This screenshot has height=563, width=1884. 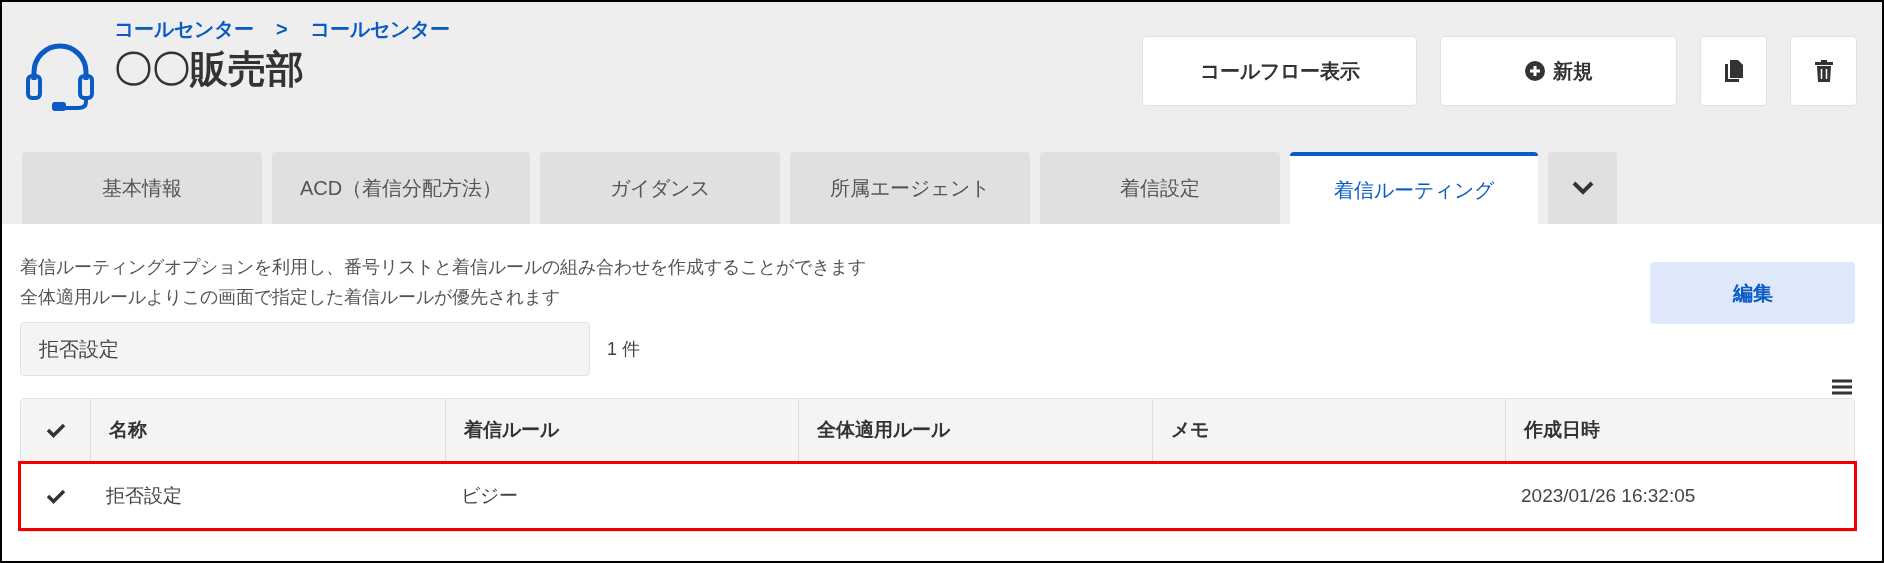 What do you see at coordinates (623, 349) in the screenshot?
I see `result-count: 1 件` at bounding box center [623, 349].